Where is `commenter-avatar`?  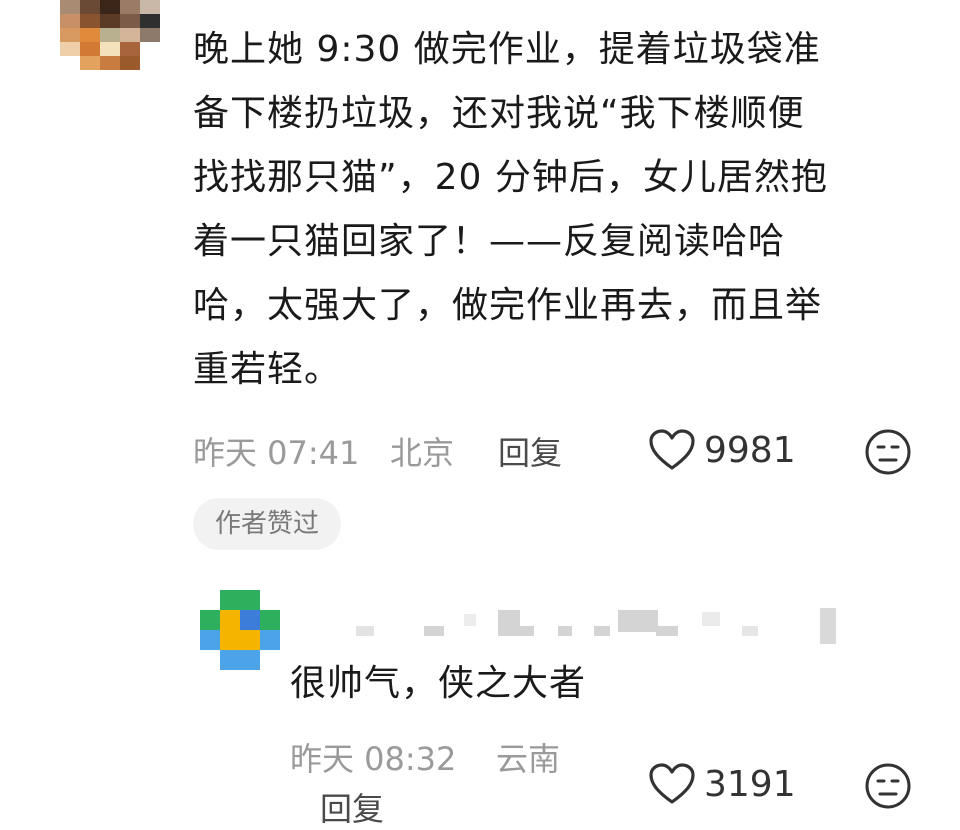
commenter-avatar is located at coordinates (110, 35).